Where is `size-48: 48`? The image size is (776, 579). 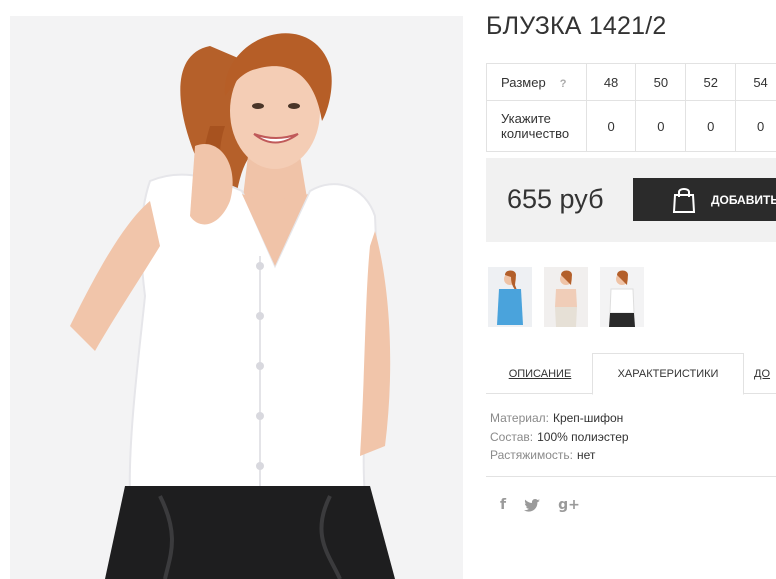 size-48: 48 is located at coordinates (611, 82).